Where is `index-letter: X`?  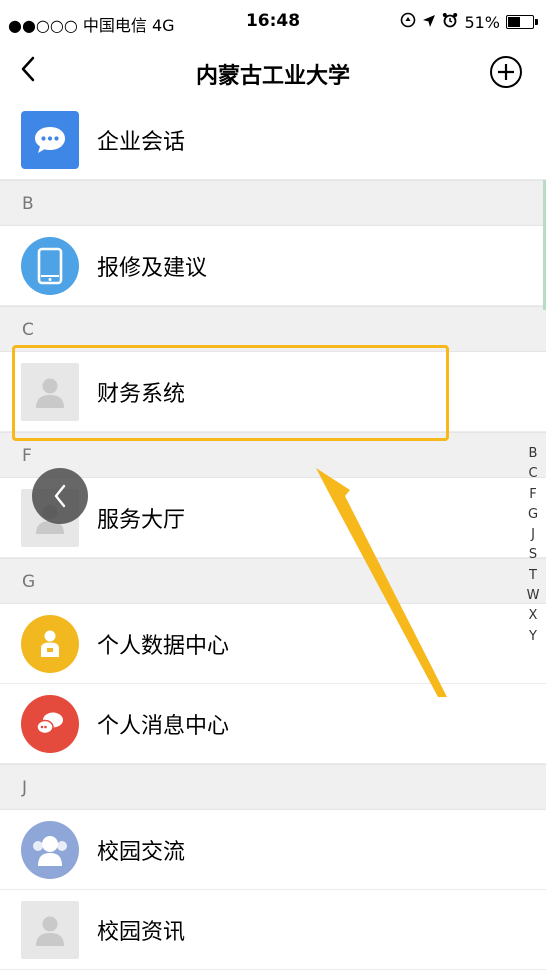
index-letter: X is located at coordinates (533, 616).